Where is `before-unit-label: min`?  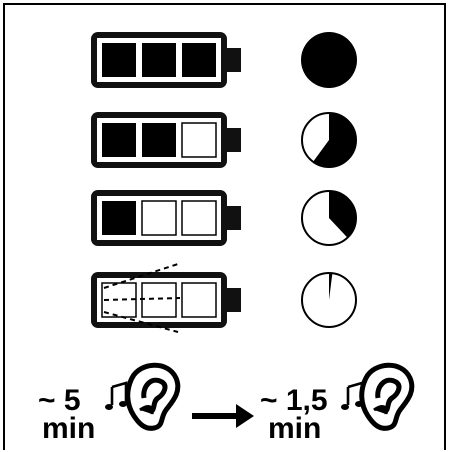
before-unit-label: min is located at coordinates (69, 428).